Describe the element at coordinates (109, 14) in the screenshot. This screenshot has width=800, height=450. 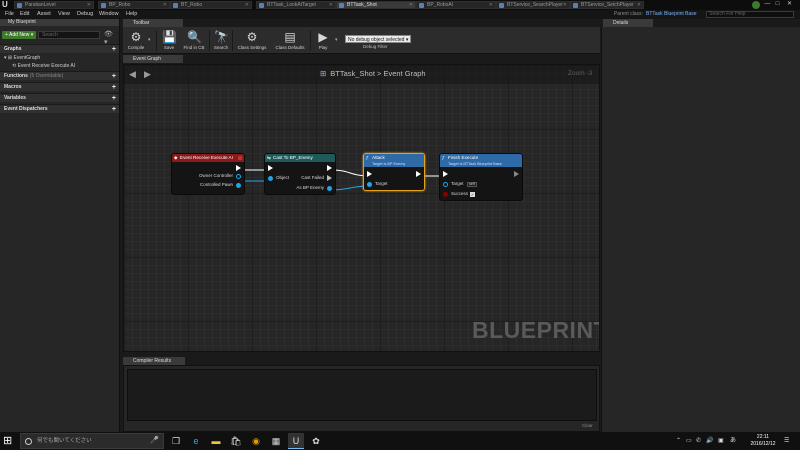
I see `menu-window: Window` at that location.